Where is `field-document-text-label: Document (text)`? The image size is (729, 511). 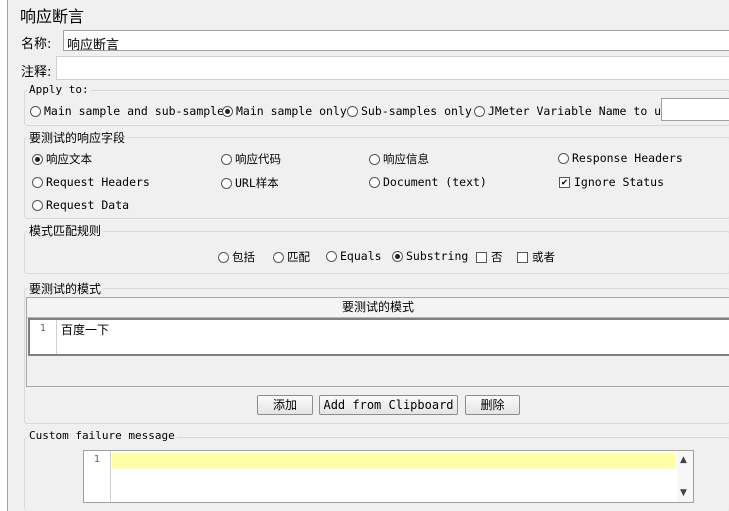 field-document-text-label: Document (text) is located at coordinates (435, 182).